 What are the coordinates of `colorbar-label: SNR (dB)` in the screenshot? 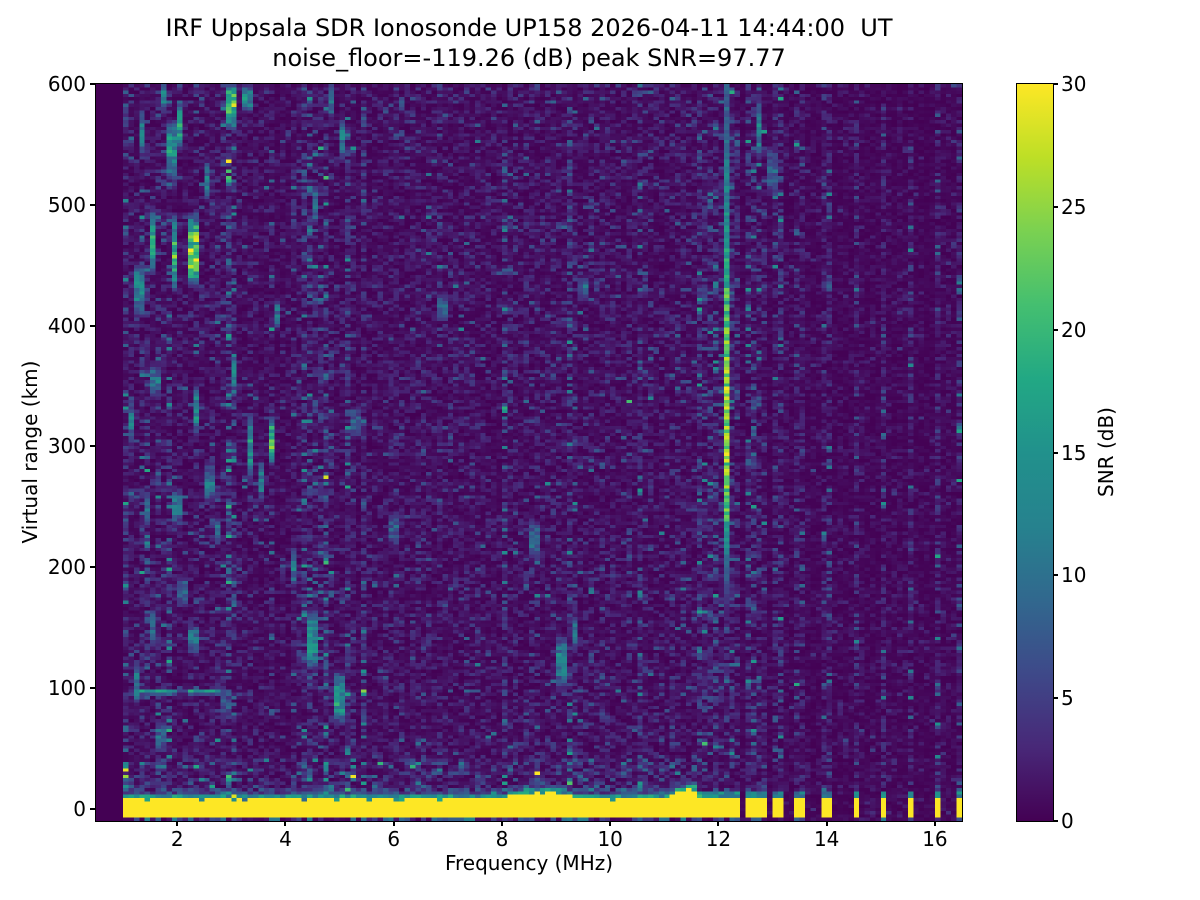 It's located at (1106, 452).